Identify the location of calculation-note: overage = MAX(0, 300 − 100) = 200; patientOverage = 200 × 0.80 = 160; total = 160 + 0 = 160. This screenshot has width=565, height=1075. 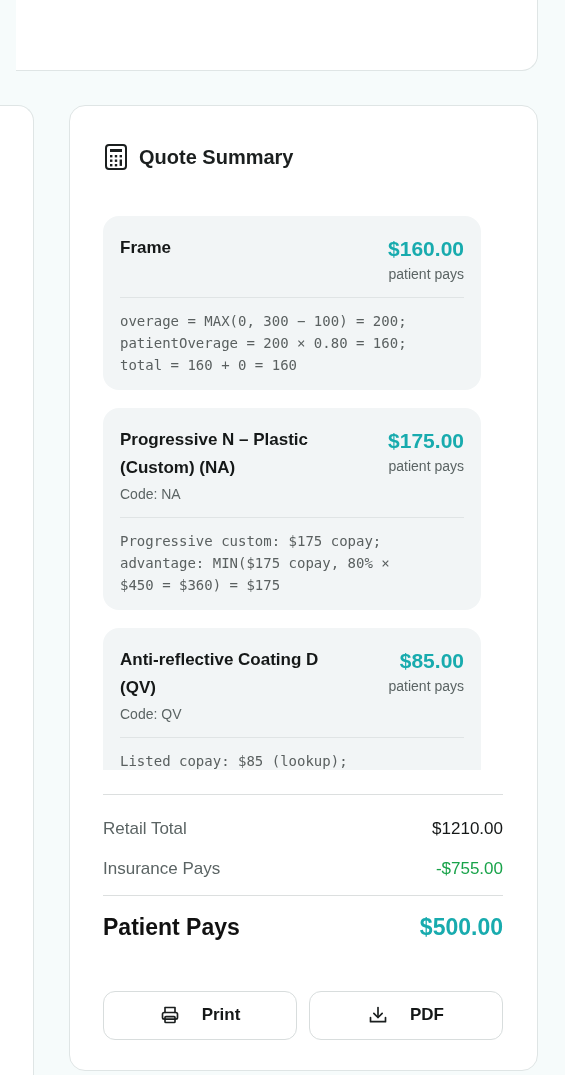
(264, 343).